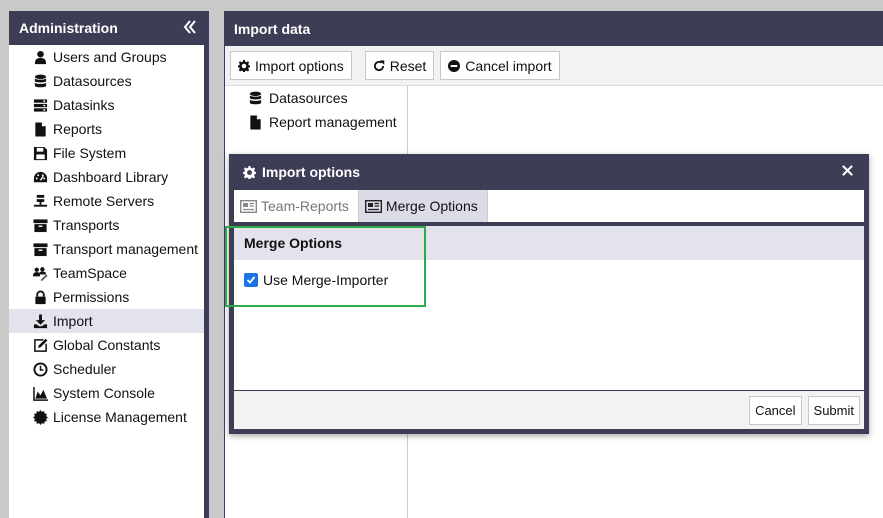  Describe the element at coordinates (40, 417) in the screenshot. I see `certificate-icon` at that location.